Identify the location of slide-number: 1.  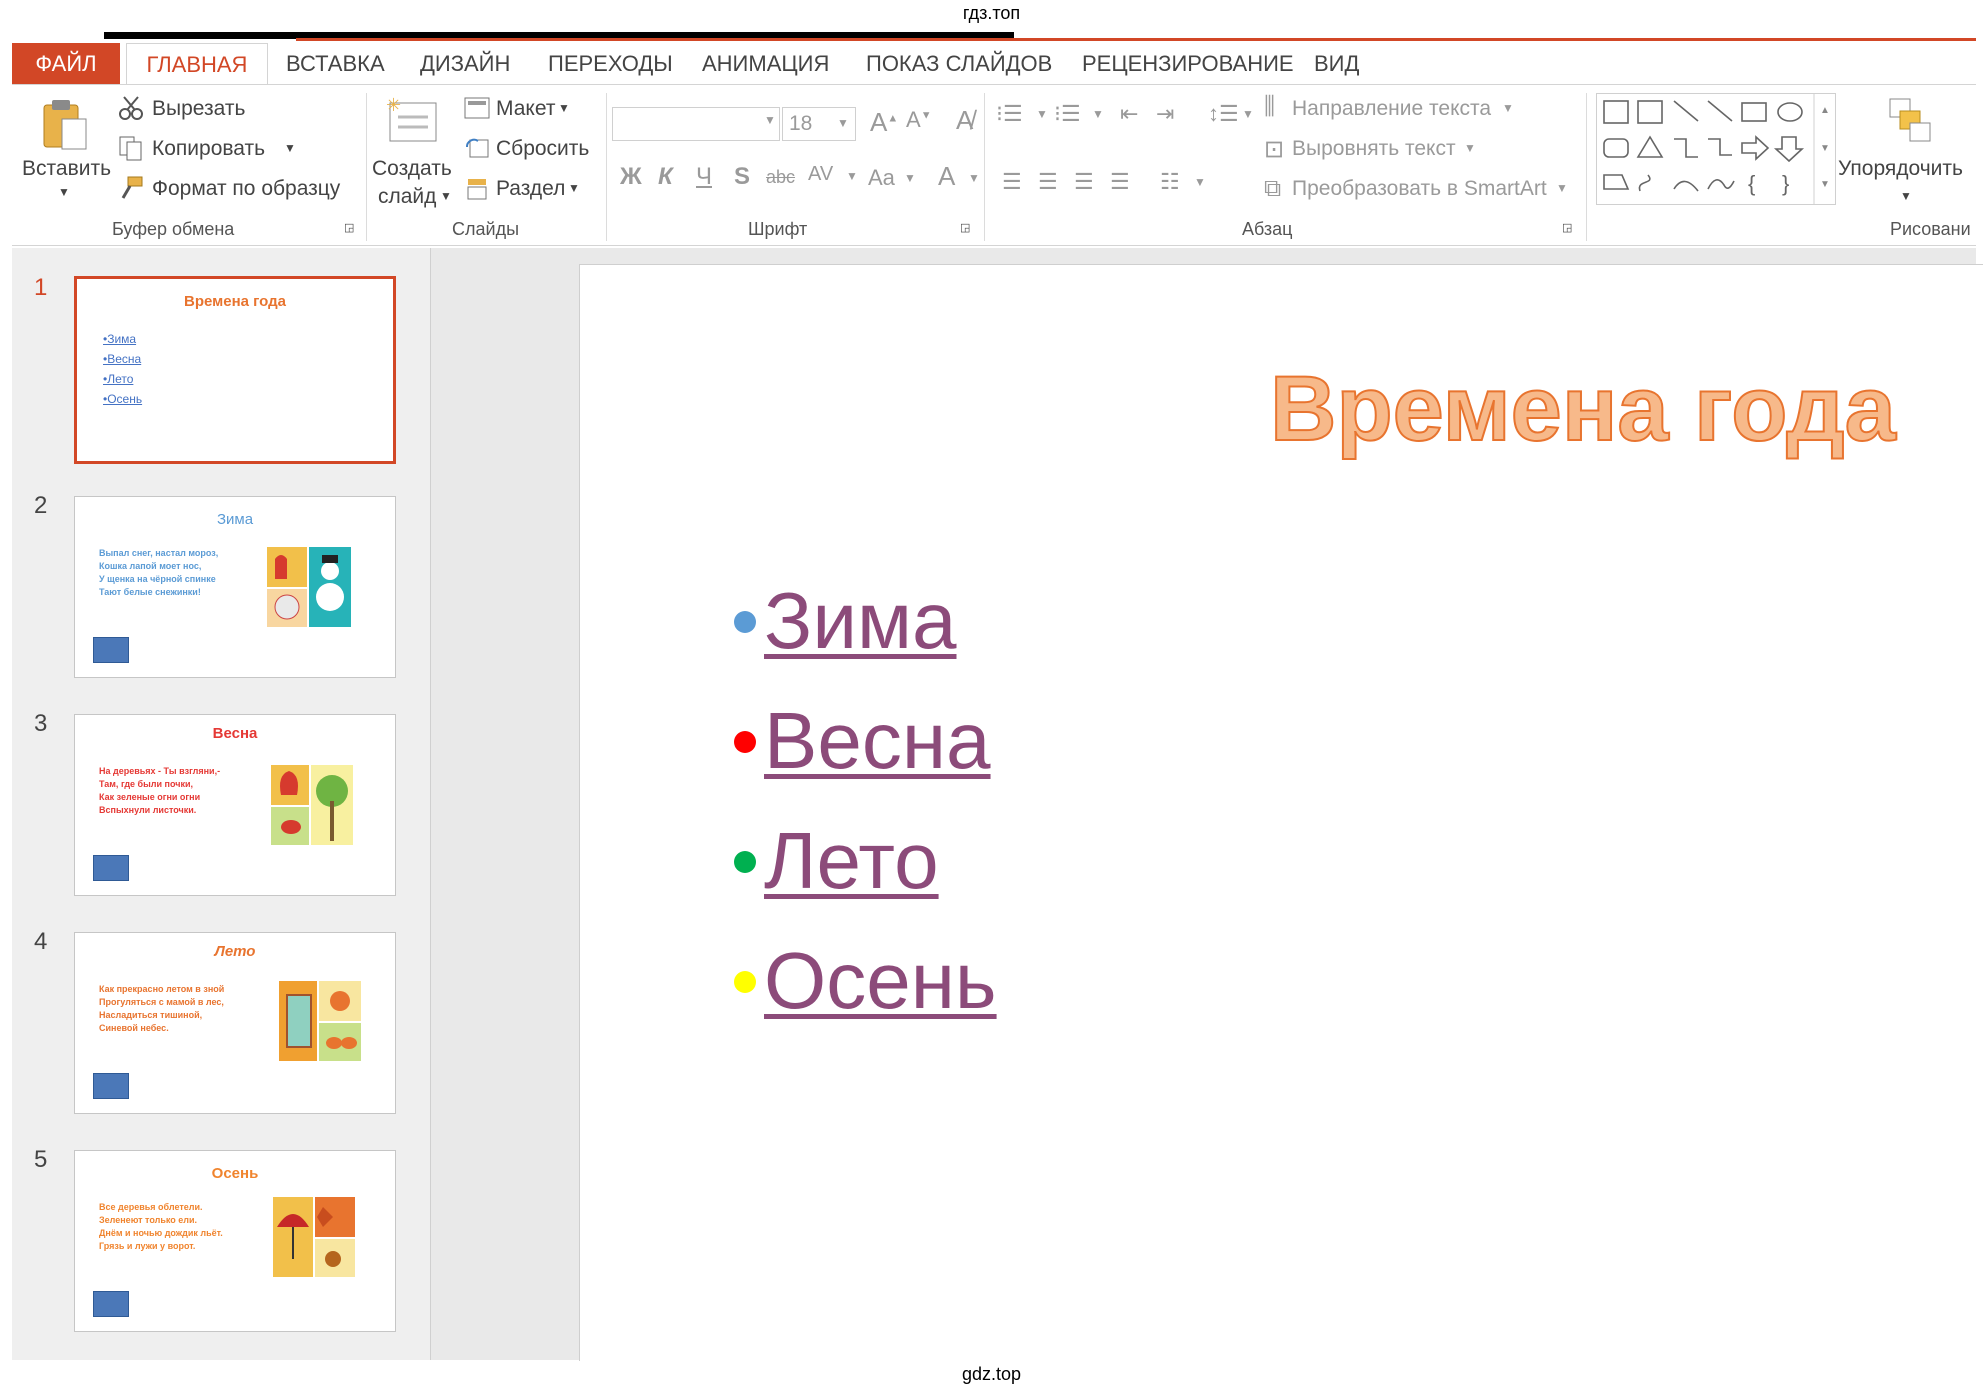
(41, 287).